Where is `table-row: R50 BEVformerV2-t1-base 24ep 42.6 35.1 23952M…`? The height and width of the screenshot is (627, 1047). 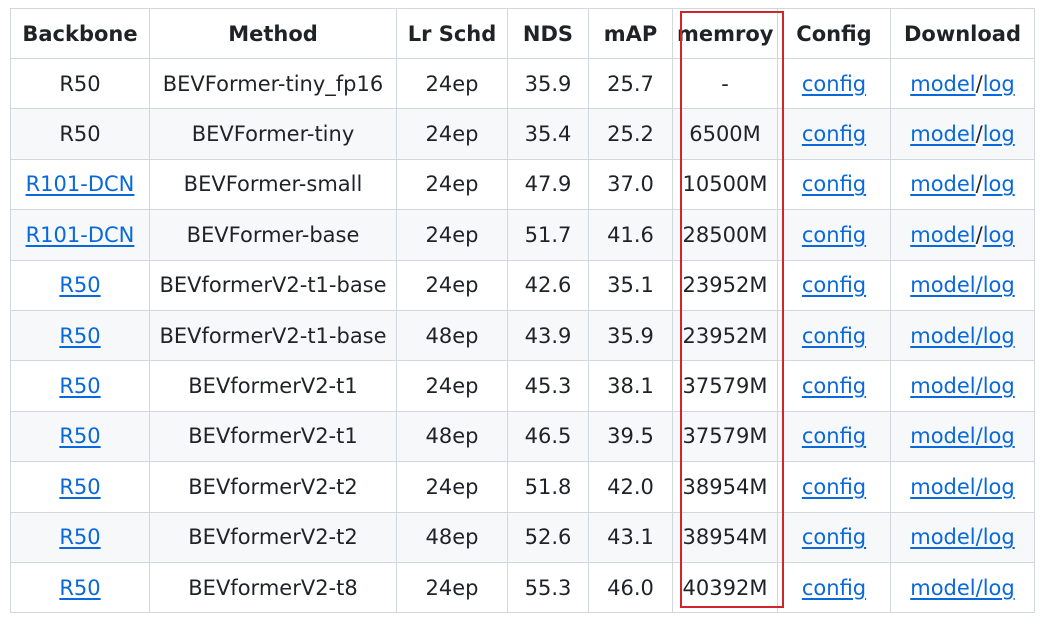
table-row: R50 BEVformerV2-t1-base 24ep 42.6 35.1 23952M… is located at coordinates (522, 285).